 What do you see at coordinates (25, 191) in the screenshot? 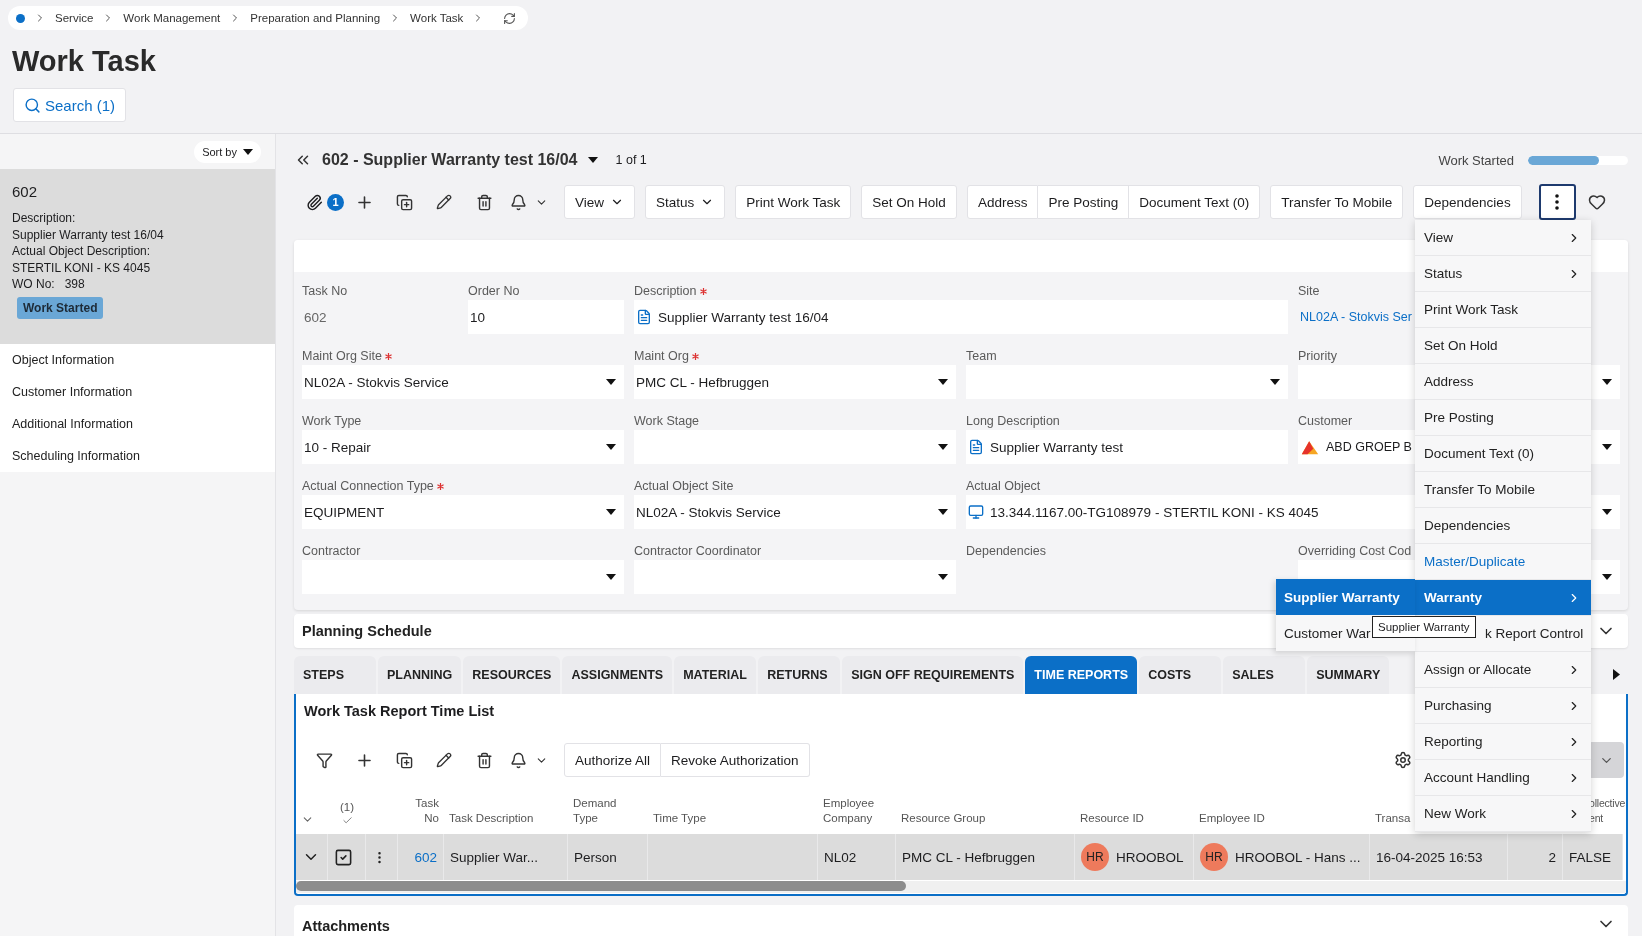
I see `record-number: 602` at bounding box center [25, 191].